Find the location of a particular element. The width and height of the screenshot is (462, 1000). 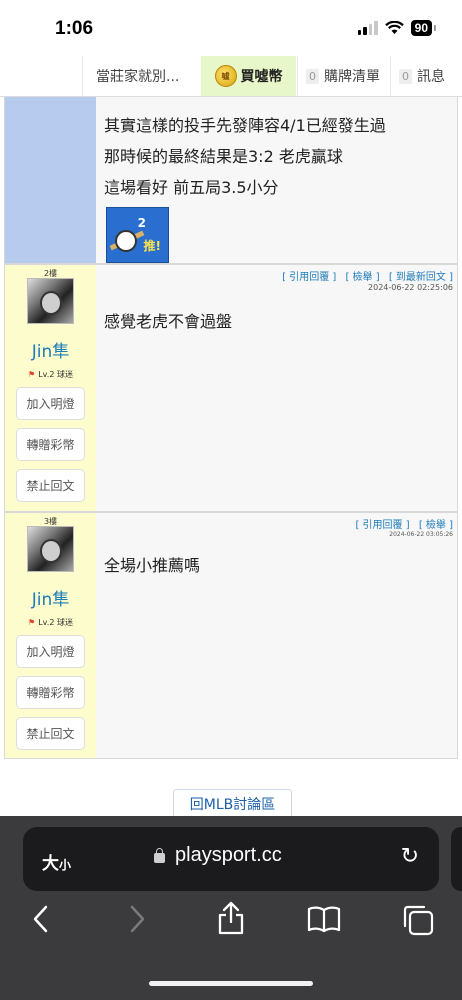

post-action-links: [ 引用回覆 ] [ 檢舉 ] is located at coordinates (401, 523).